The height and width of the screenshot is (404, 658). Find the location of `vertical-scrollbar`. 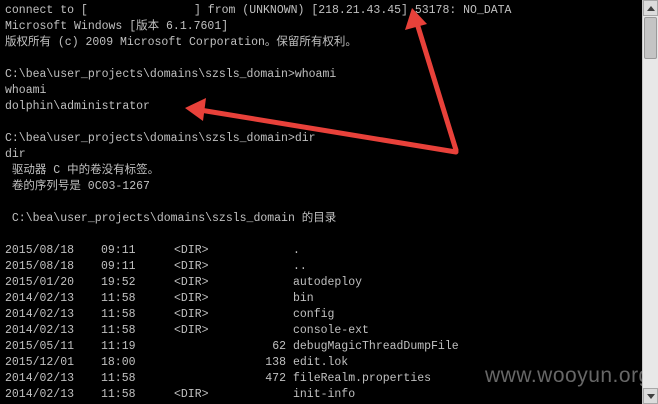

vertical-scrollbar is located at coordinates (650, 202).